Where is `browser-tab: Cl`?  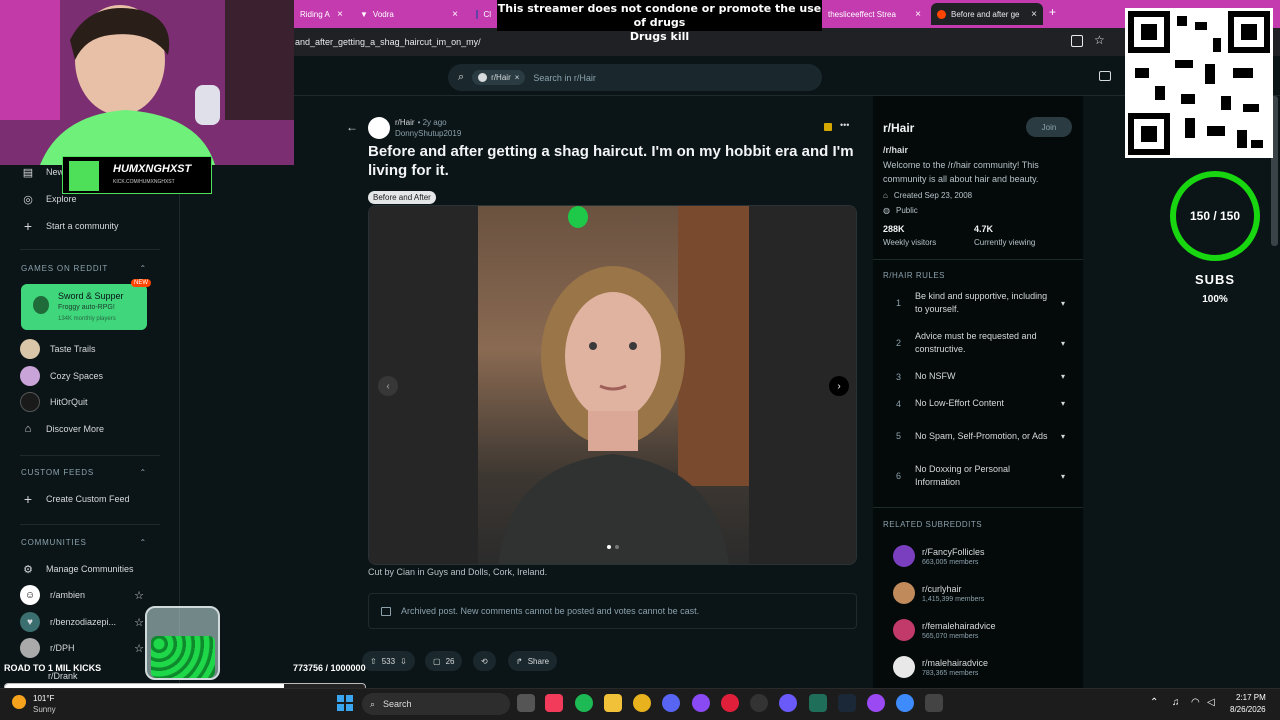 browser-tab: Cl is located at coordinates (483, 14).